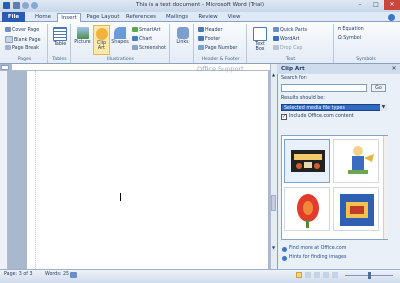  What do you see at coordinates (43, 17) in the screenshot?
I see `tab-home: Home` at bounding box center [43, 17].